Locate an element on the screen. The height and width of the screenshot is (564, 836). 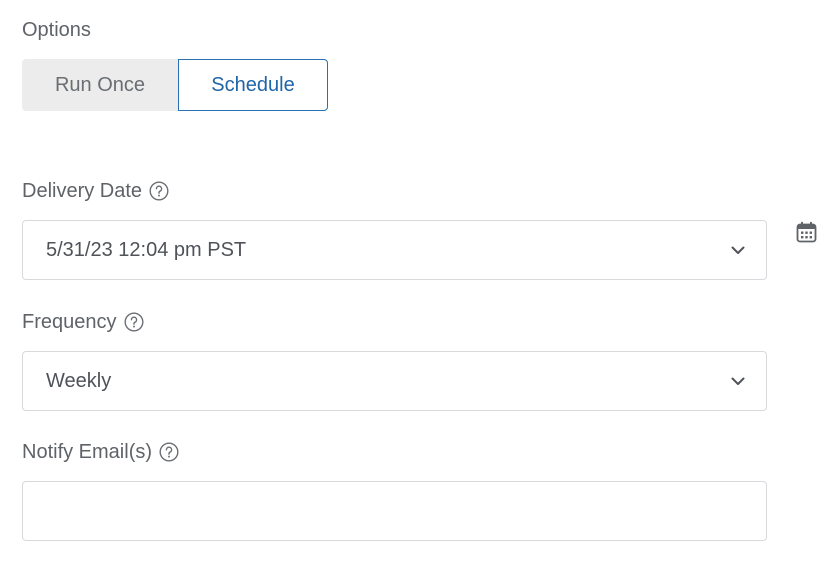
calendar-icon is located at coordinates (806, 232).